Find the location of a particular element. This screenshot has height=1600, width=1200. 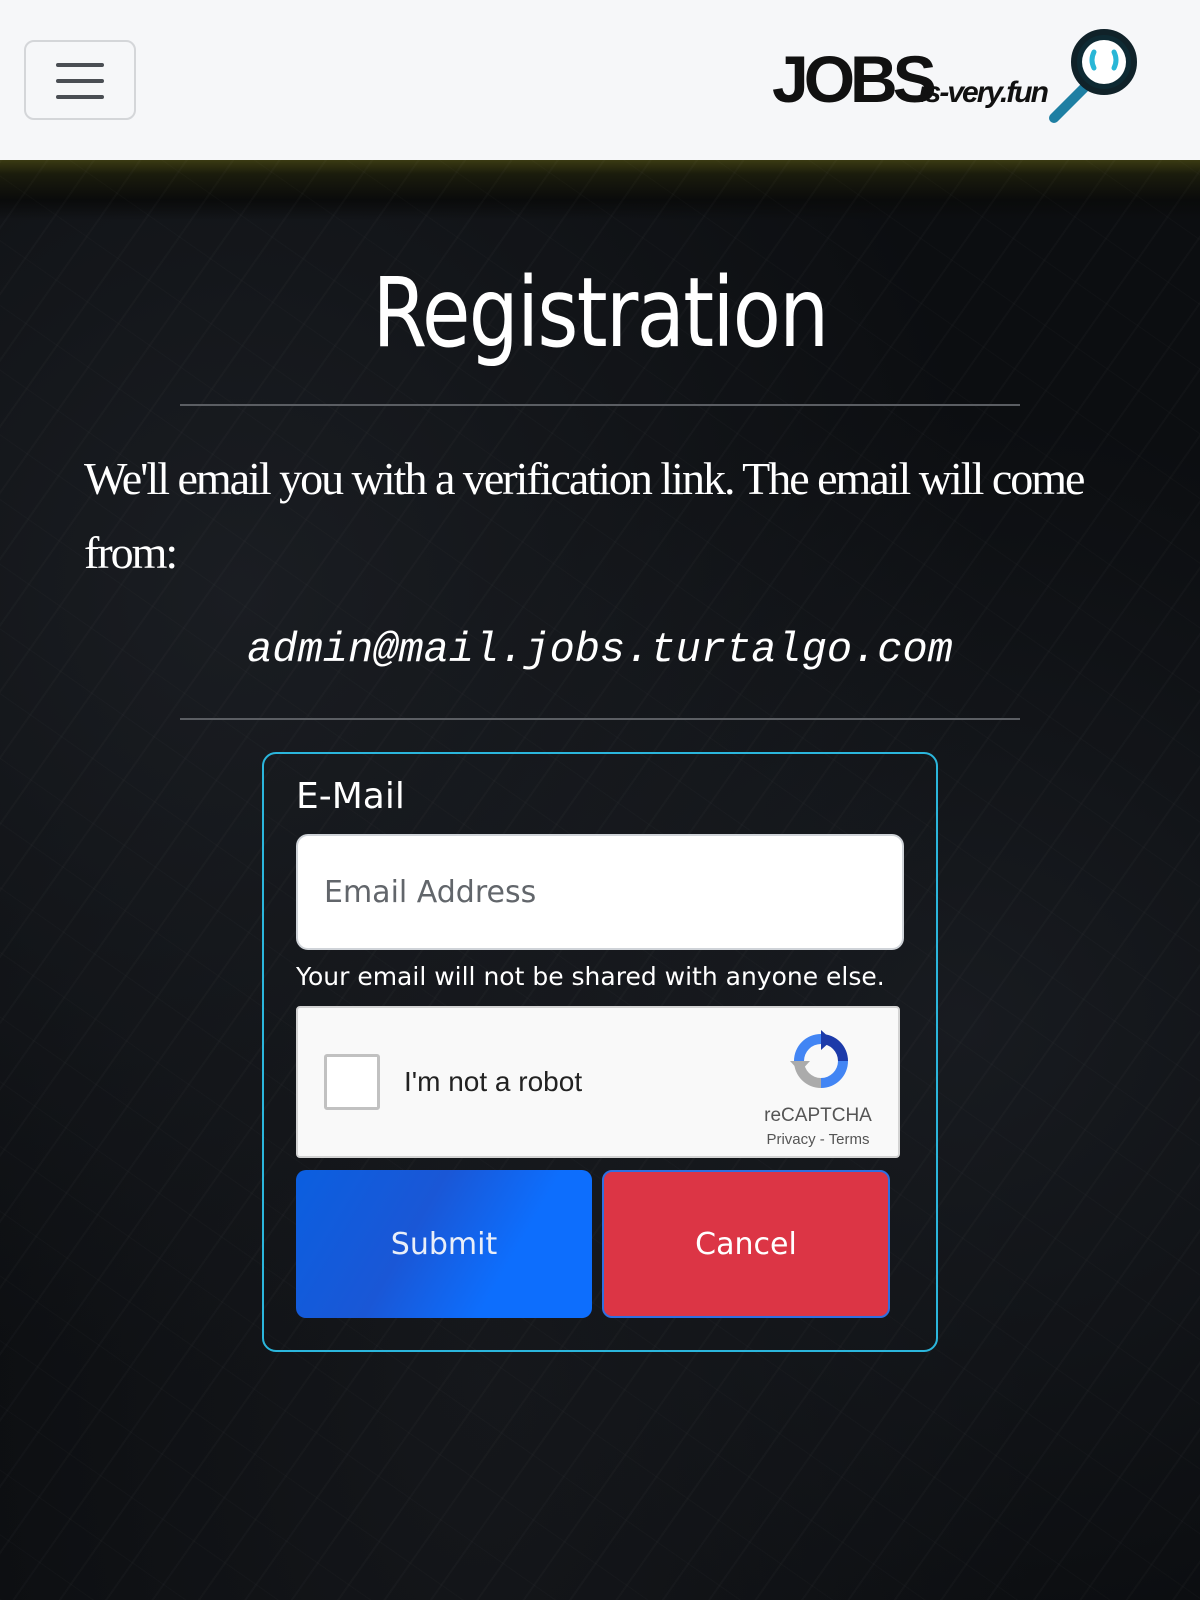

cancel-button: Cancel is located at coordinates (746, 1244).